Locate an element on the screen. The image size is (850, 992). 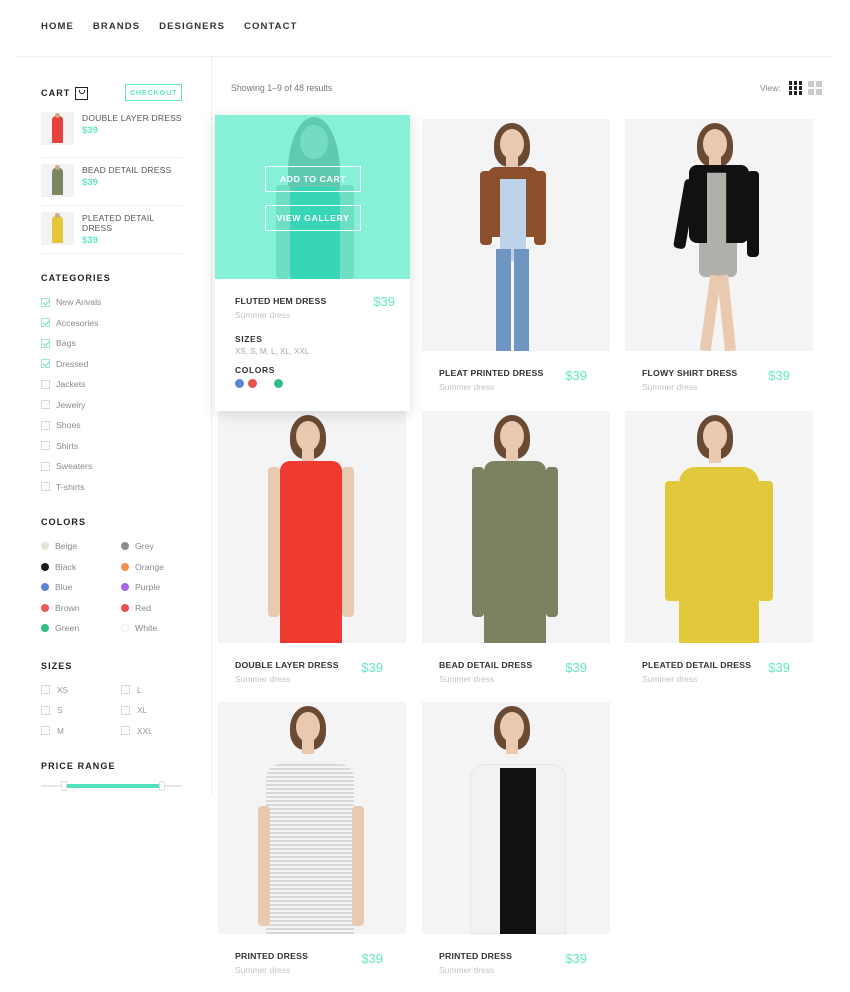
nav-home: HOME is located at coordinates (57, 26).